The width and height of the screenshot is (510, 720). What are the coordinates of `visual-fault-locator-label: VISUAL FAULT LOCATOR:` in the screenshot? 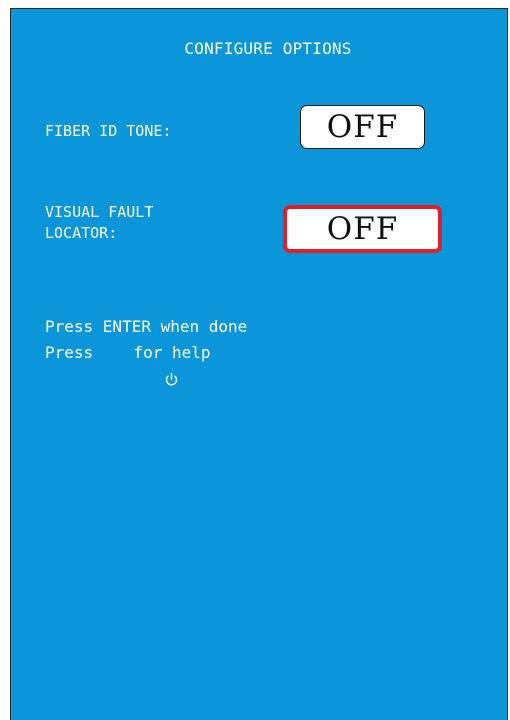 It's located at (99, 222).